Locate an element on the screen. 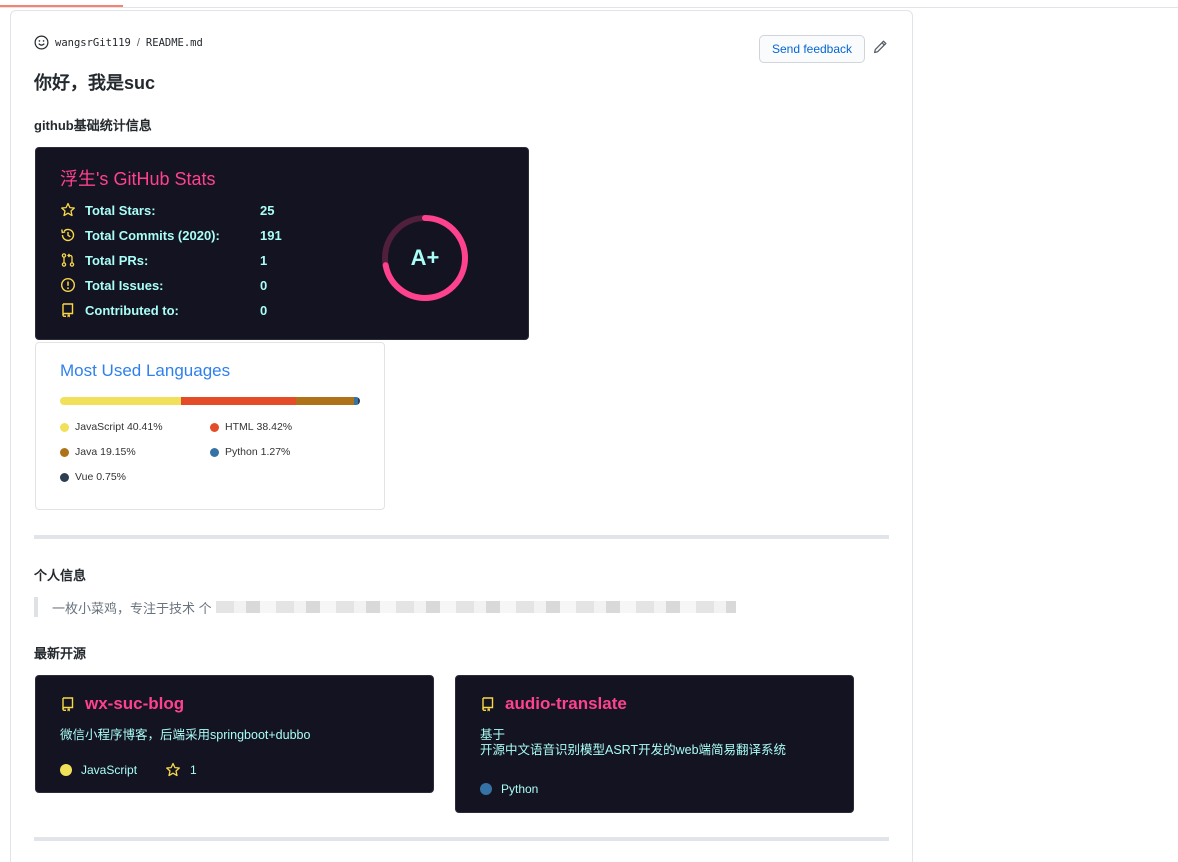  stats-section-heading: github基础统计信息 is located at coordinates (93, 125).